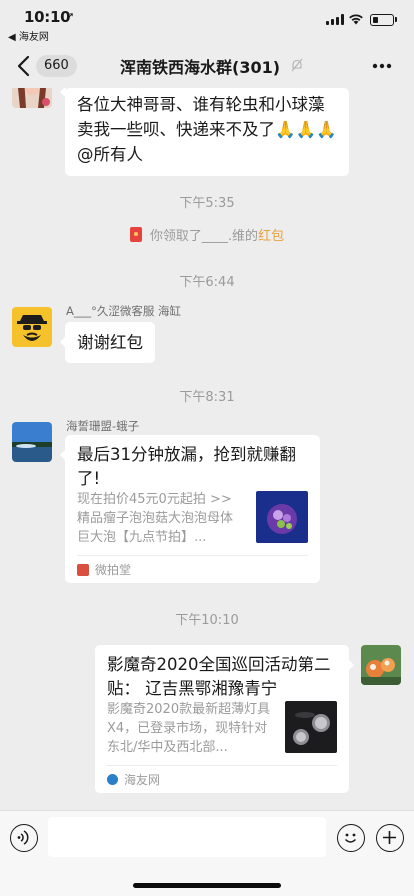 The image size is (414, 896). I want to click on haiyou-logo-icon, so click(112, 779).